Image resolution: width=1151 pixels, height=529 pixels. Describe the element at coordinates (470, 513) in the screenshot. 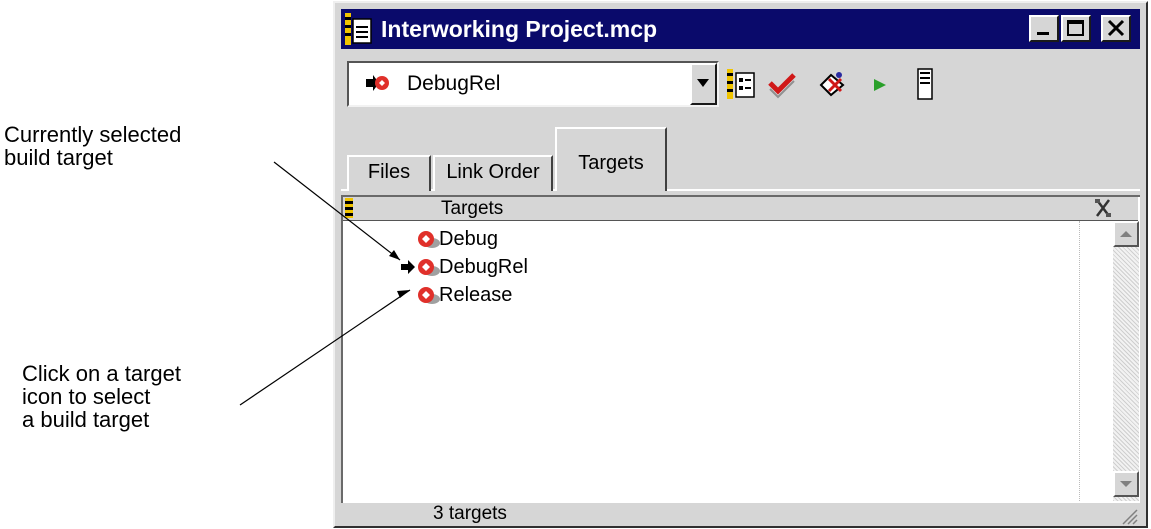

I see `status-text: 3 targets` at that location.